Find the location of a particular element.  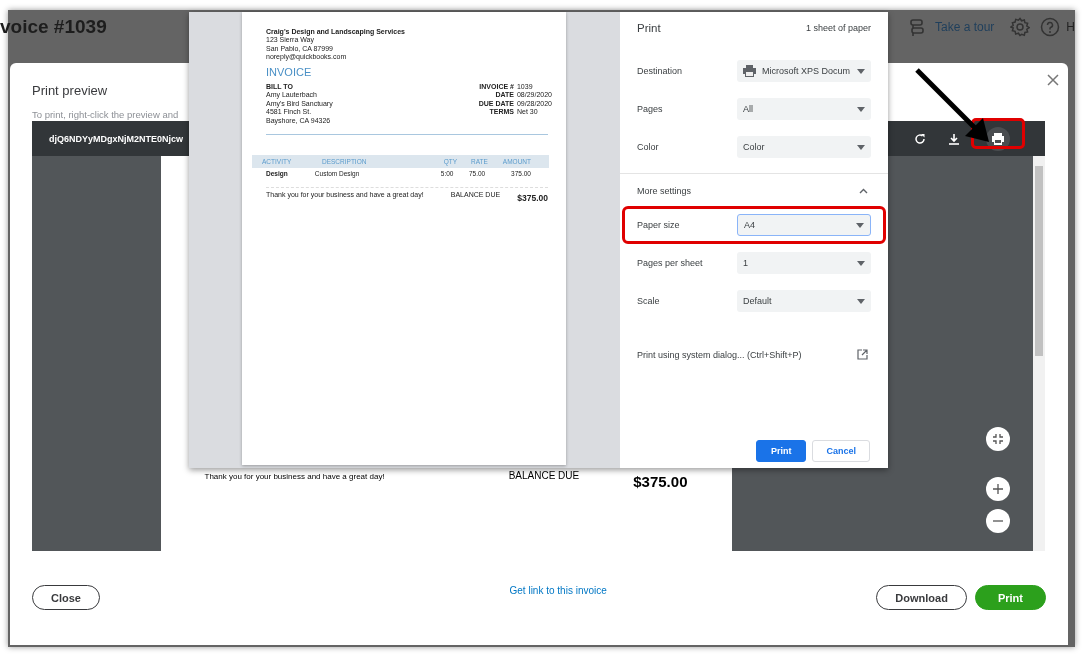

fit-page-button is located at coordinates (998, 439).